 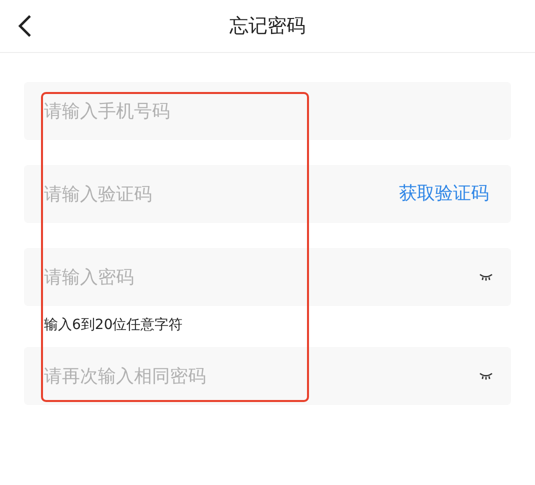 I want to click on input-field: 请输入手机号码, so click(x=267, y=111).